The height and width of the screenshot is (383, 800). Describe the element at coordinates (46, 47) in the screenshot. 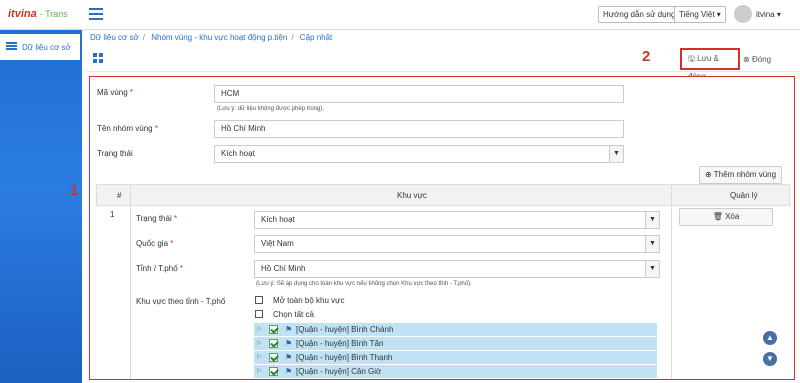

I see `sidebar-item-label: Dữ liệu cơ sở` at that location.